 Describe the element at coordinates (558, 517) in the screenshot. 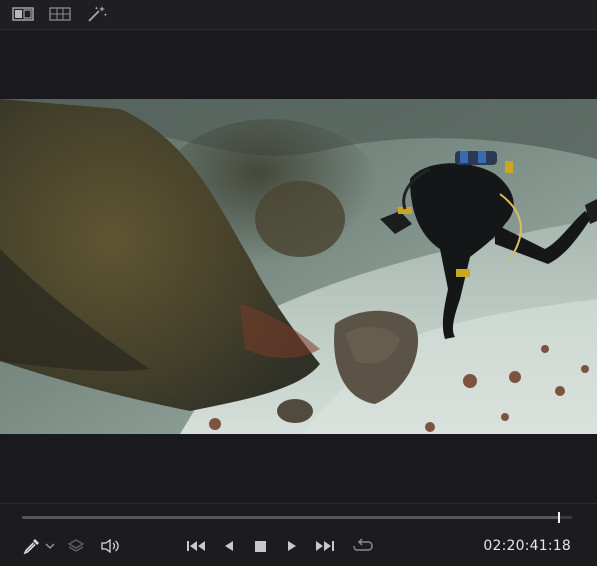

I see `playhead-handle` at that location.